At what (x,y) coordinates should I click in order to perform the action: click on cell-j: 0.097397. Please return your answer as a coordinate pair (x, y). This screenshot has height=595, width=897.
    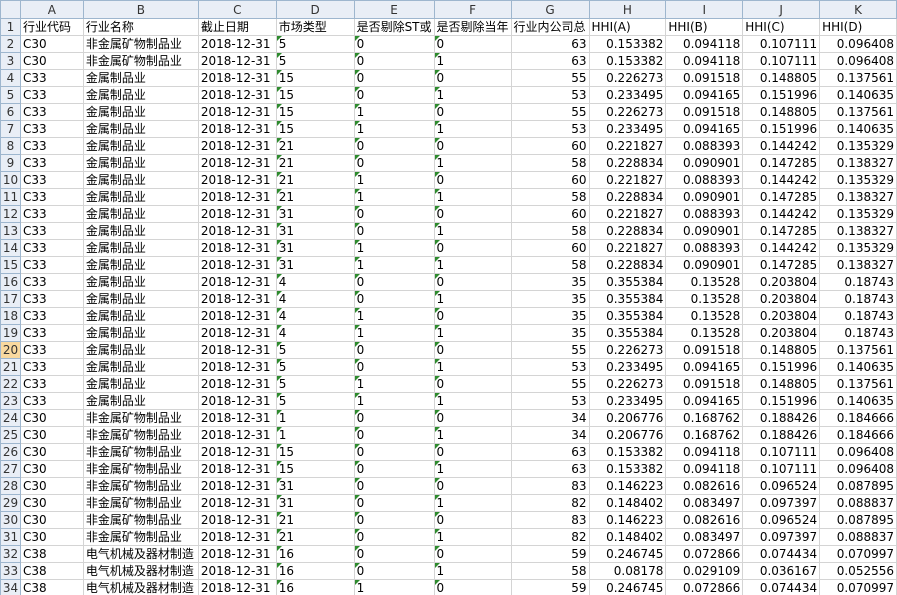
    Looking at the image, I should click on (781, 537).